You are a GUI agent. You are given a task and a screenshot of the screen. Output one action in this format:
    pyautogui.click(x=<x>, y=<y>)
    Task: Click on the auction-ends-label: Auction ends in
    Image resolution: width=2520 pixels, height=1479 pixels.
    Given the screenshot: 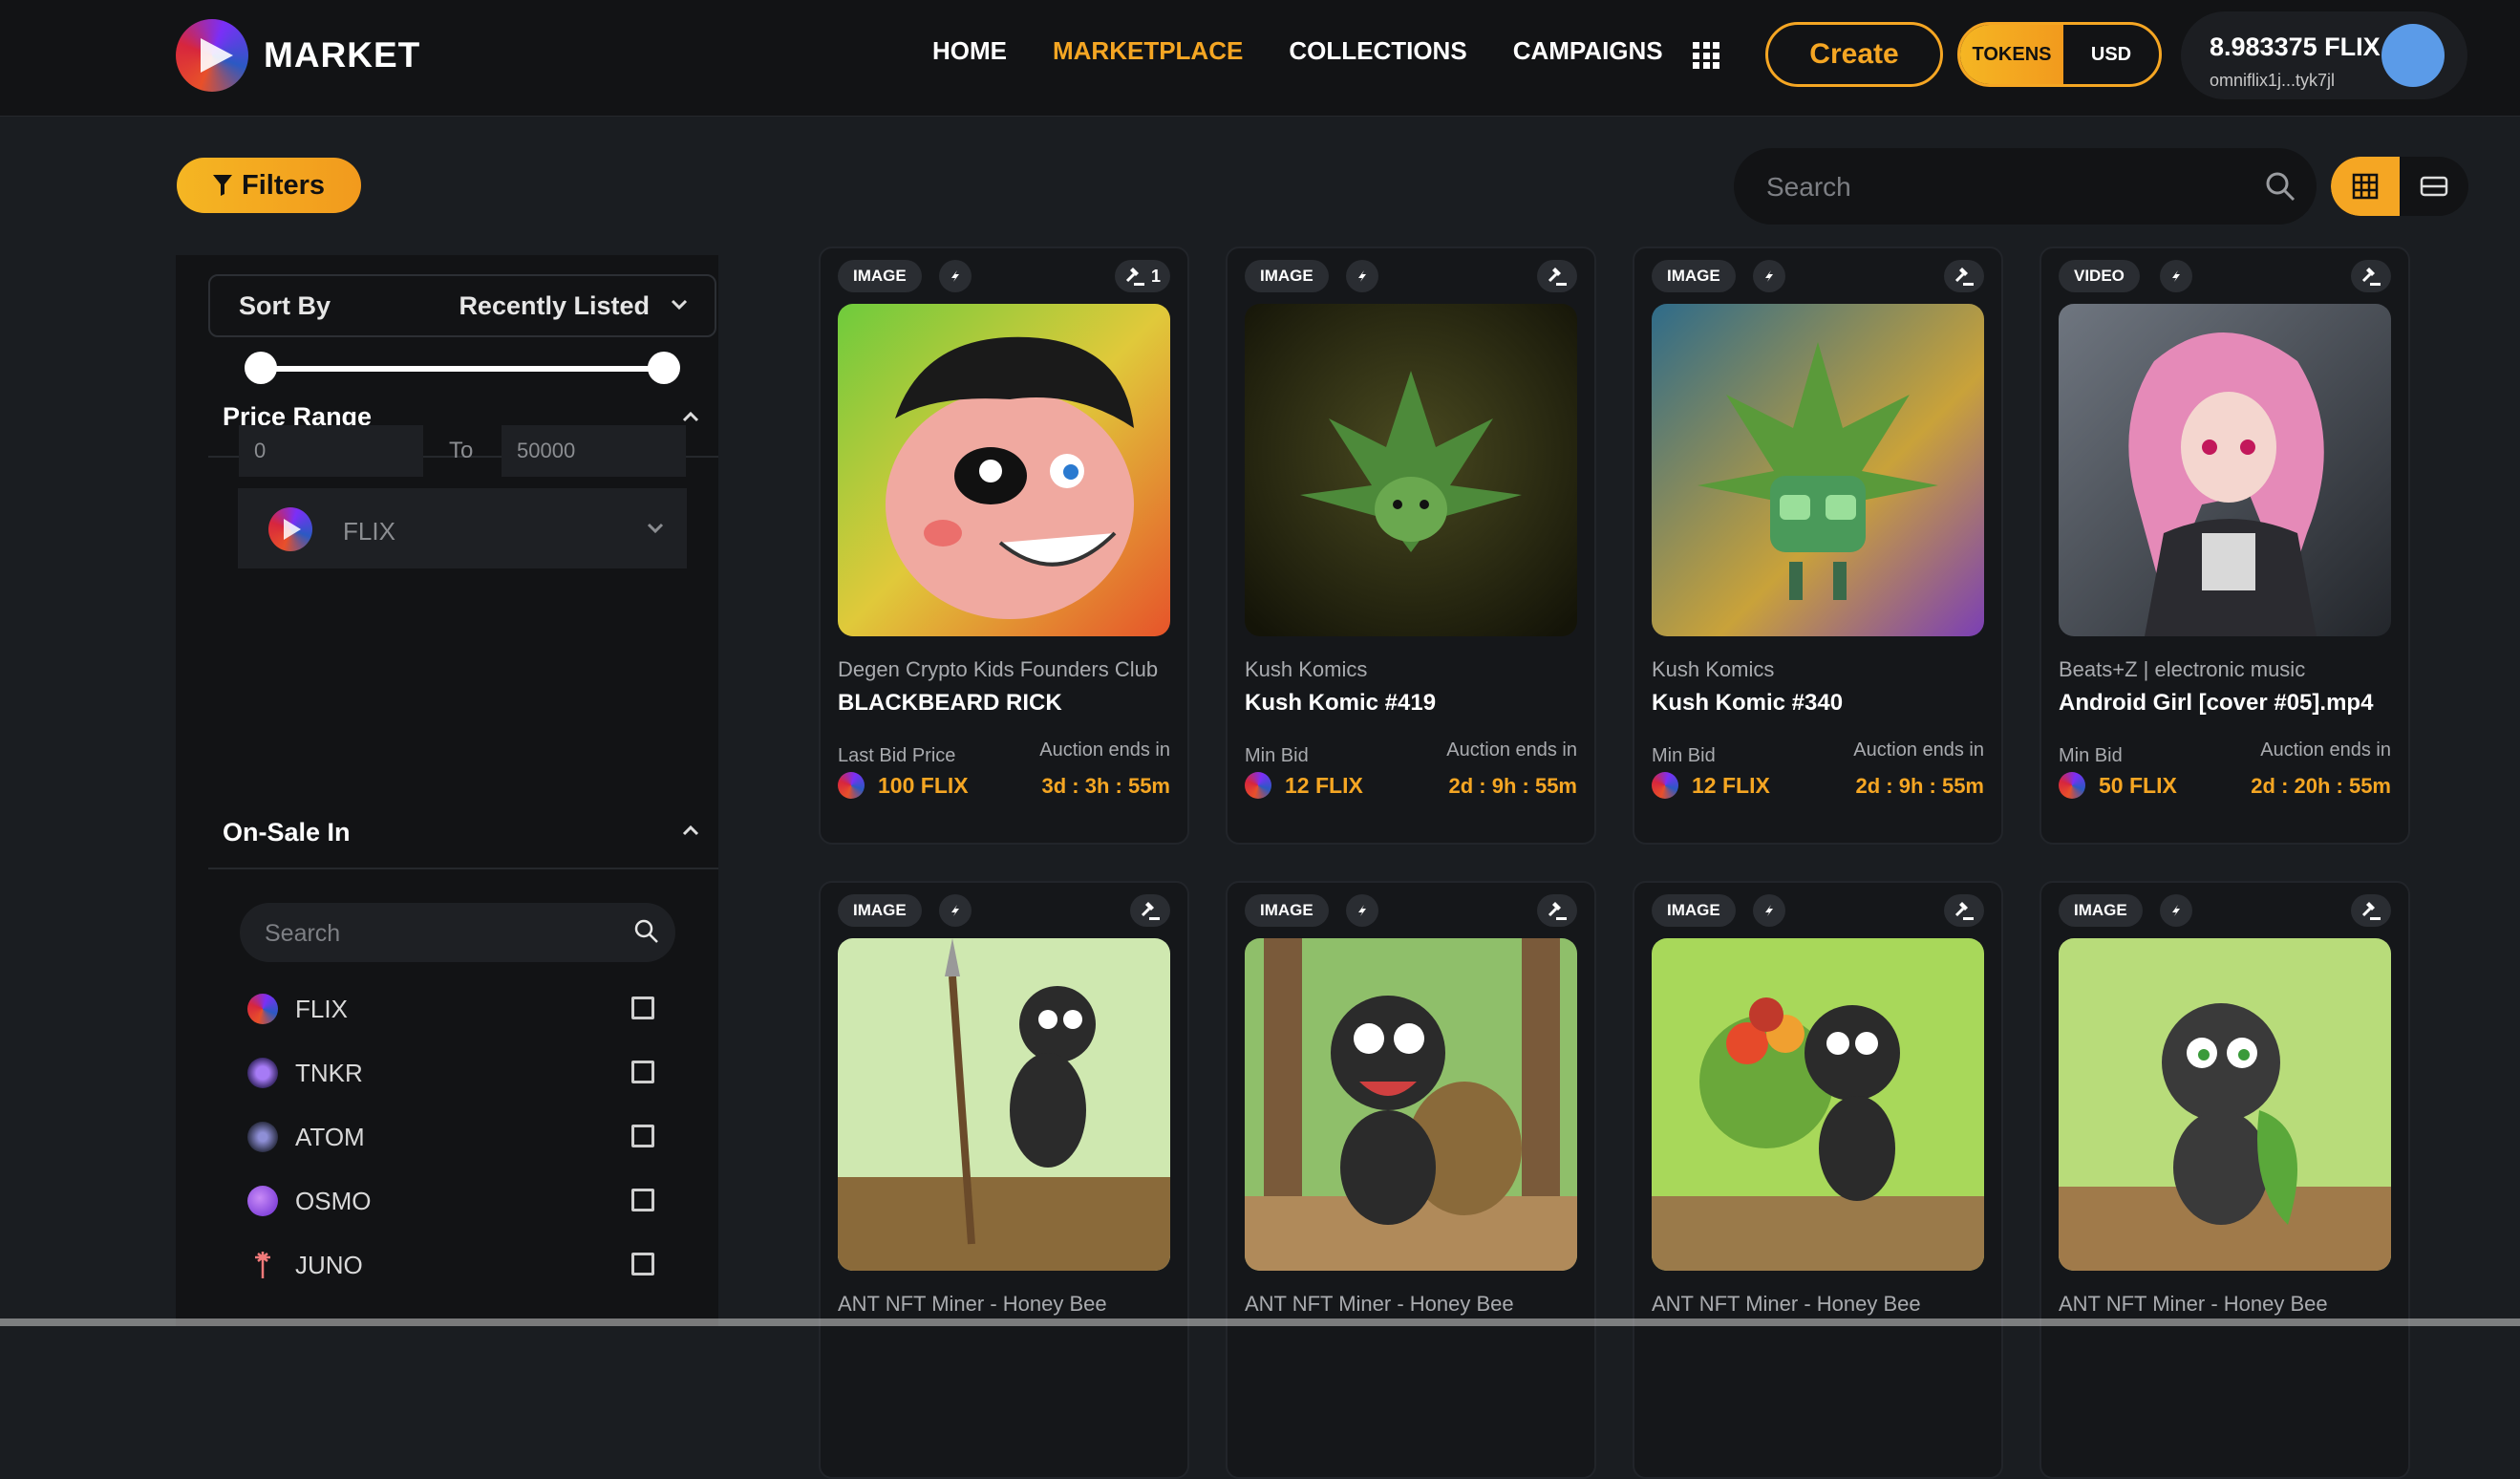 What is the action you would take?
    pyautogui.click(x=1919, y=750)
    